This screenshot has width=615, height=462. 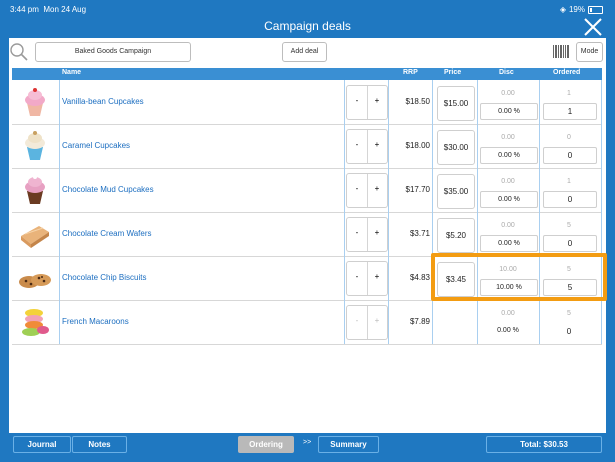 I want to click on search-icon, so click(x=19, y=52).